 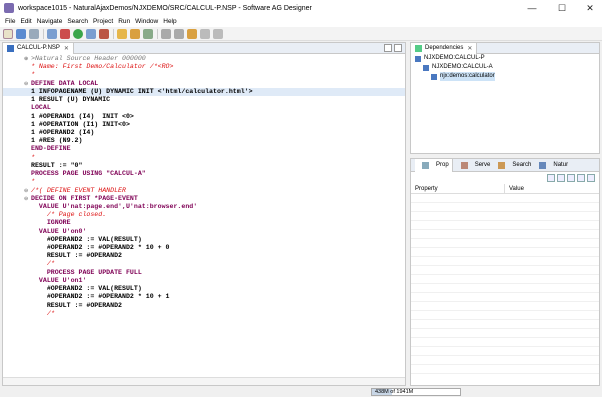 I want to click on code-text: #OPERAND2 := #OPERAND2 * 10 + 1, so click(x=100, y=297).